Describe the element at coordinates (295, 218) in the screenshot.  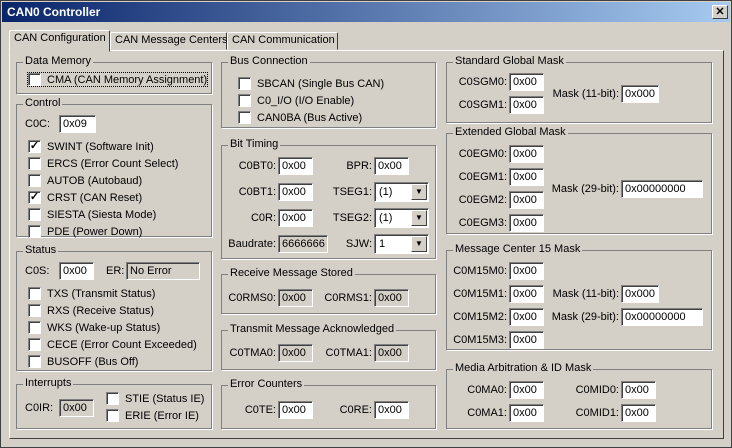
I see `c0r-input: 0x00` at that location.